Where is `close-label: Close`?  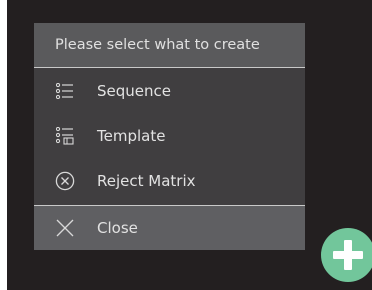
close-label: Close is located at coordinates (117, 228).